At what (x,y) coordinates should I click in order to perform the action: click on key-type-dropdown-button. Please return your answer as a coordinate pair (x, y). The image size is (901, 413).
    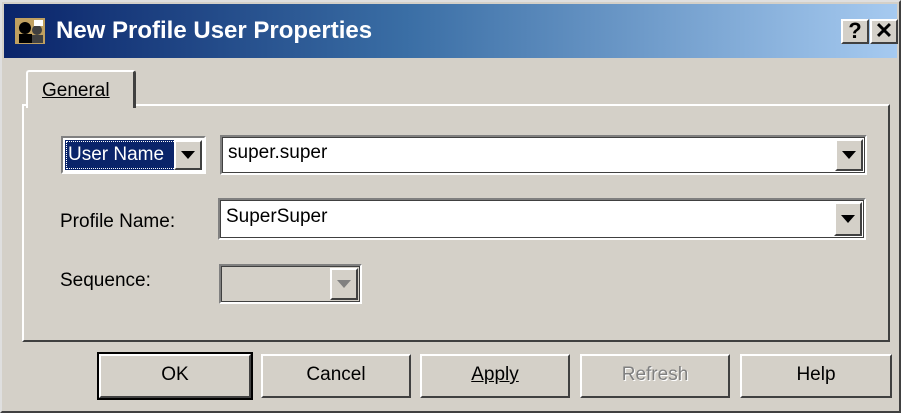
    Looking at the image, I should click on (188, 155).